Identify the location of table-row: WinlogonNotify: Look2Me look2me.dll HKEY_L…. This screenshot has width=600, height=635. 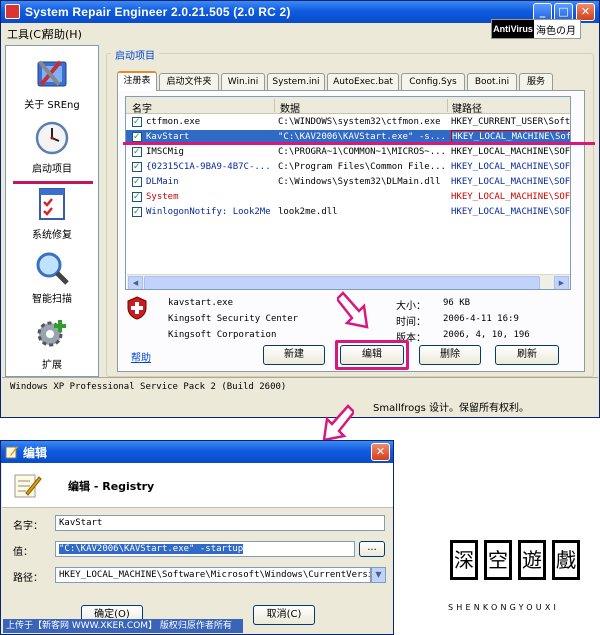
(348, 212).